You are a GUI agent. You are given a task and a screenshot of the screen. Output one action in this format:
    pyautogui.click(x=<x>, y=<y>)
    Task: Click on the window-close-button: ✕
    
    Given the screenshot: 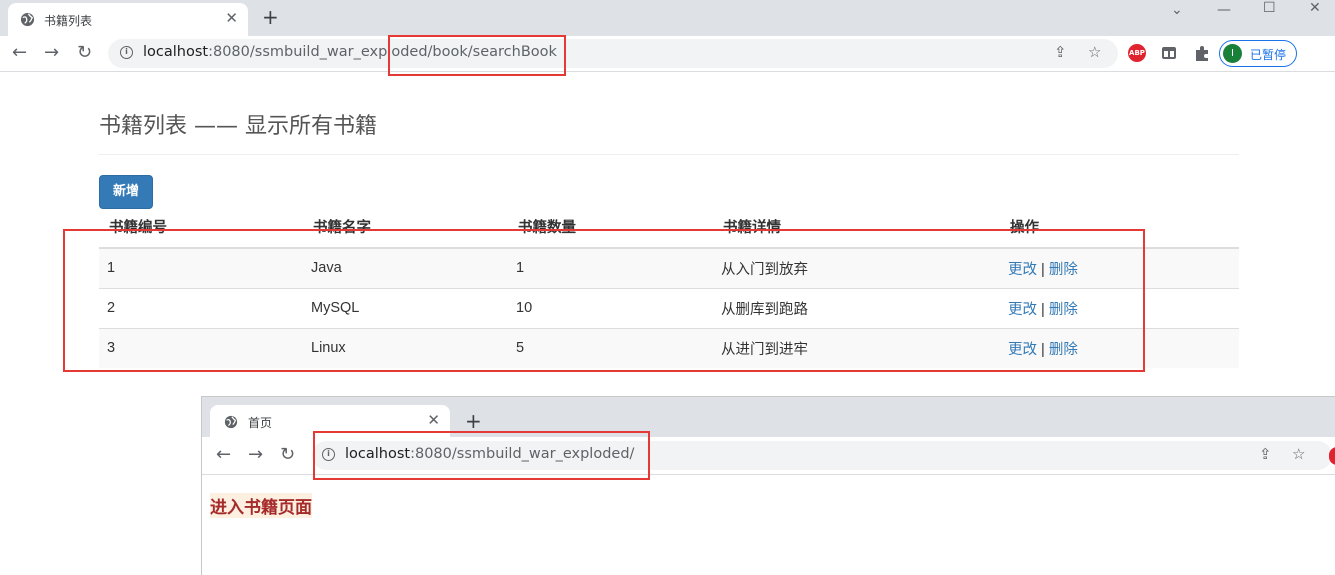 What is the action you would take?
    pyautogui.click(x=1315, y=8)
    